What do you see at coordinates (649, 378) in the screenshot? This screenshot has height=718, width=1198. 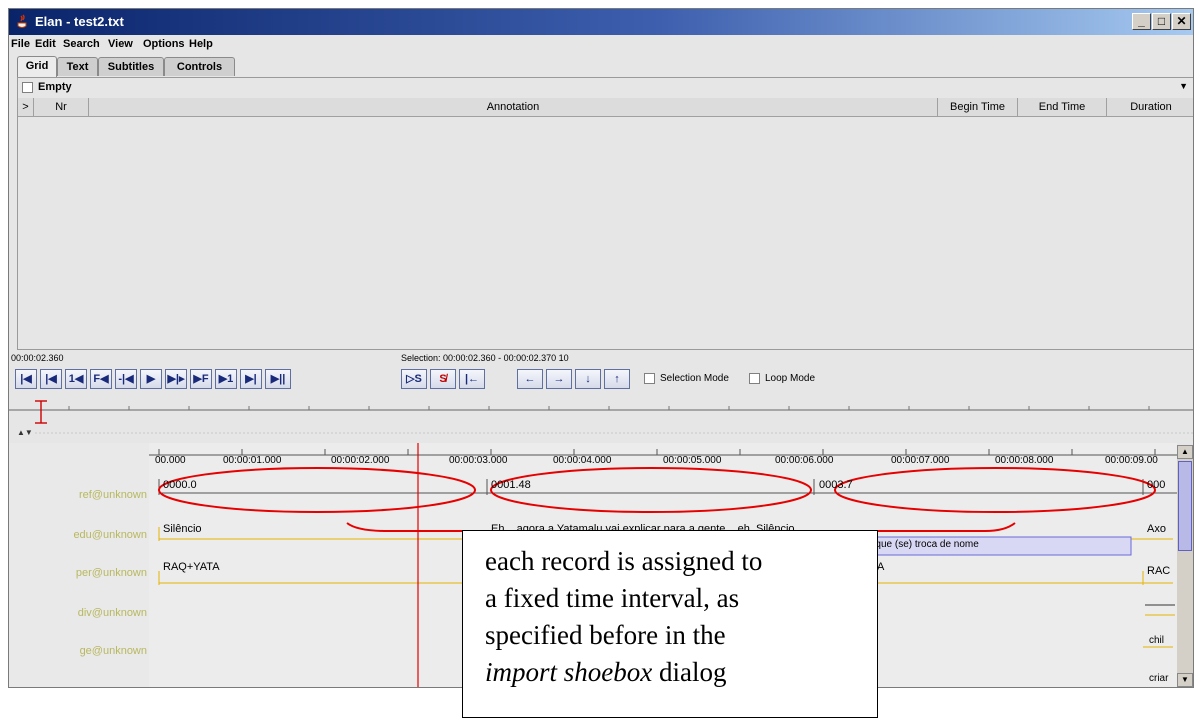 I see `selection-mode-checkbox` at bounding box center [649, 378].